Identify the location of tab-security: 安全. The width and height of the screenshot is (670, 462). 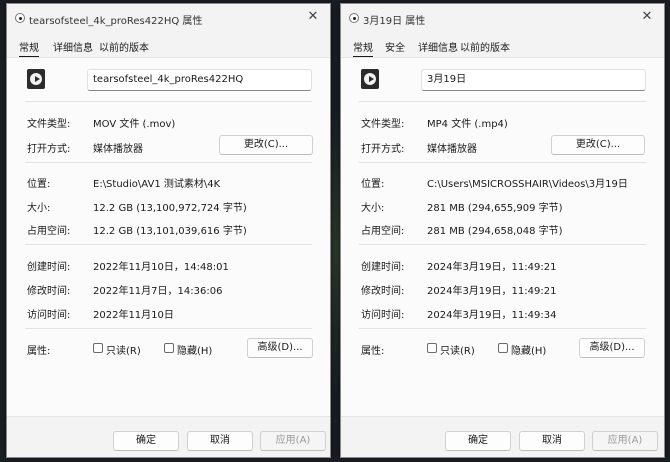
(395, 46).